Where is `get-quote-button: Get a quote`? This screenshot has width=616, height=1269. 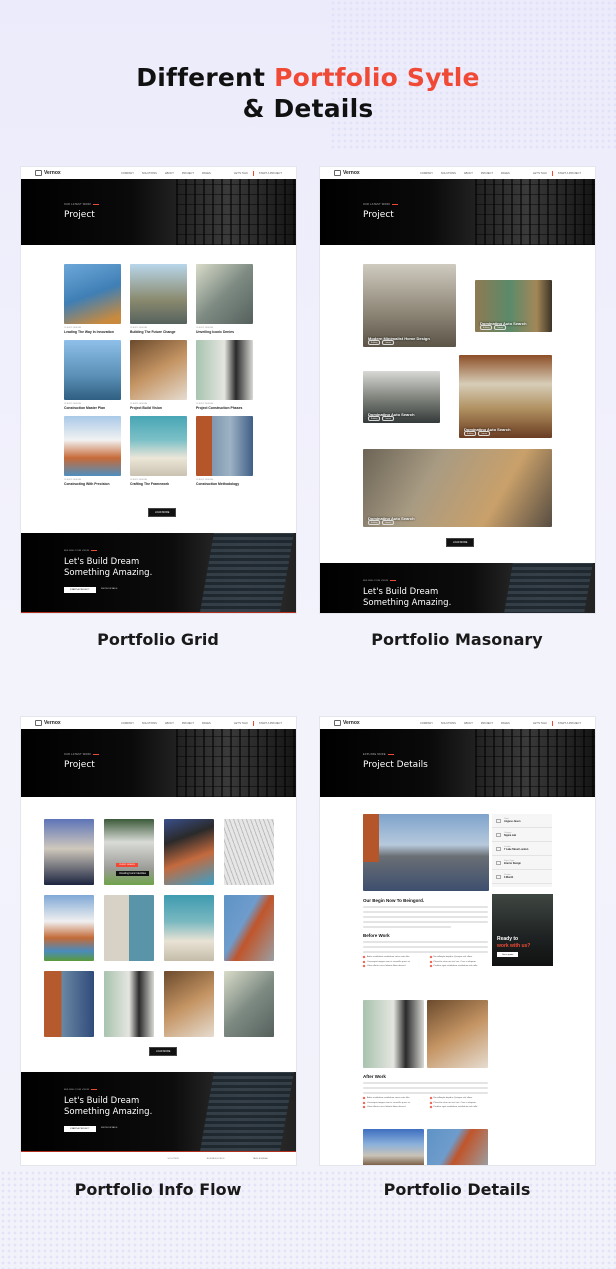 get-quote-button: Get a quote is located at coordinates (508, 954).